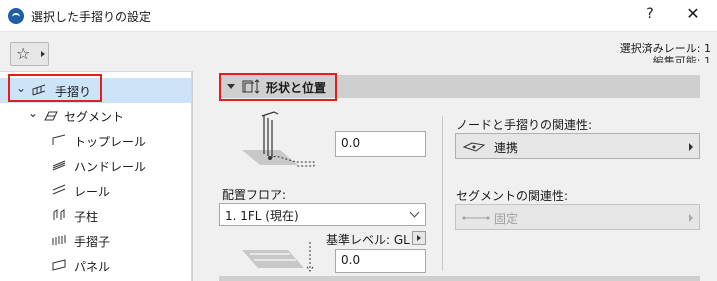 Image resolution: width=717 pixels, height=281 pixels. What do you see at coordinates (254, 195) in the screenshot?
I see `floor-label: 配置フロア:` at bounding box center [254, 195].